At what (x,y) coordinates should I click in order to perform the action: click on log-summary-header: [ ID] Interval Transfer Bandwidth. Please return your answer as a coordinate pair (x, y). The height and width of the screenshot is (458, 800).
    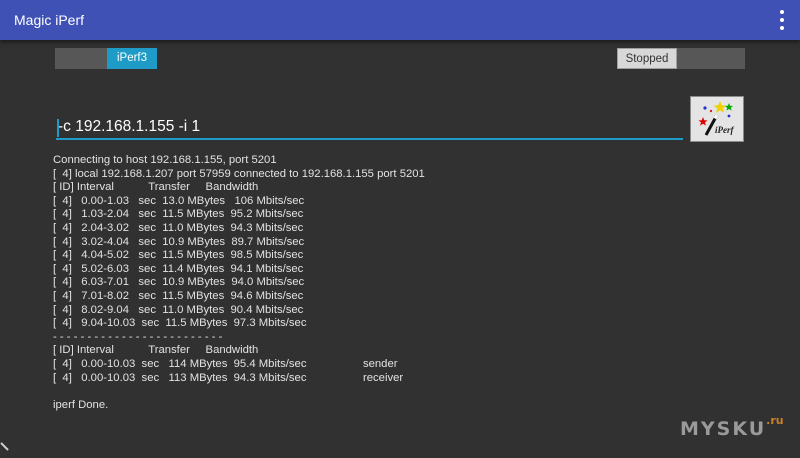
    Looking at the image, I should click on (156, 350).